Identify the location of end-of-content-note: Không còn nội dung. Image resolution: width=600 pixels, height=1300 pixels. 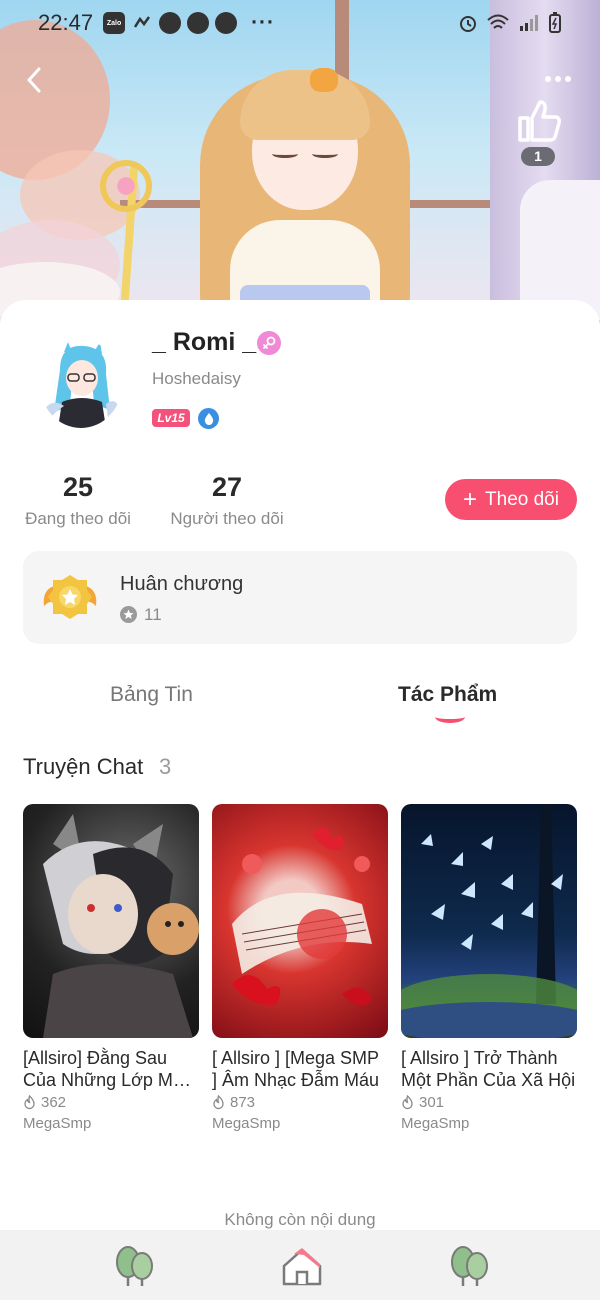
(300, 1219).